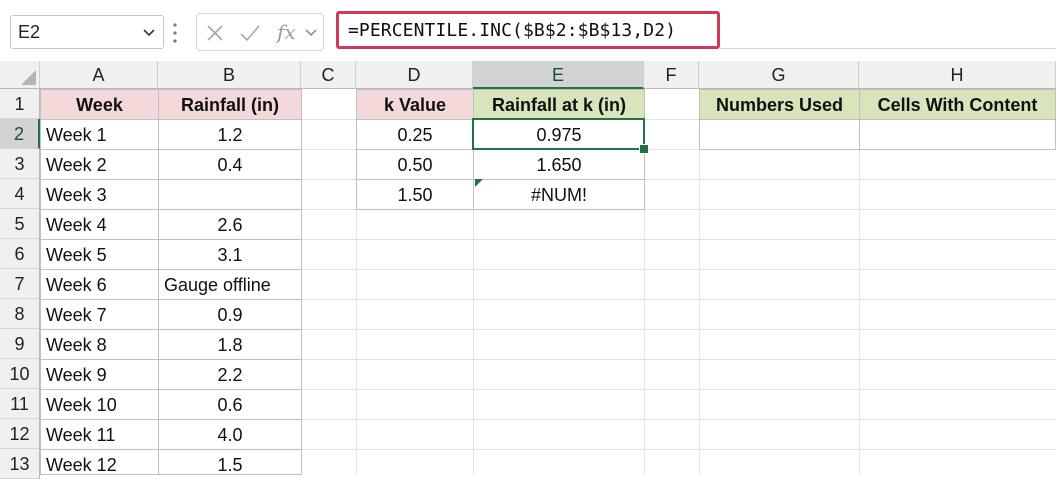 Image resolution: width=1056 pixels, height=479 pixels. Describe the element at coordinates (230, 434) in the screenshot. I see `cell-b12: 4.0` at that location.